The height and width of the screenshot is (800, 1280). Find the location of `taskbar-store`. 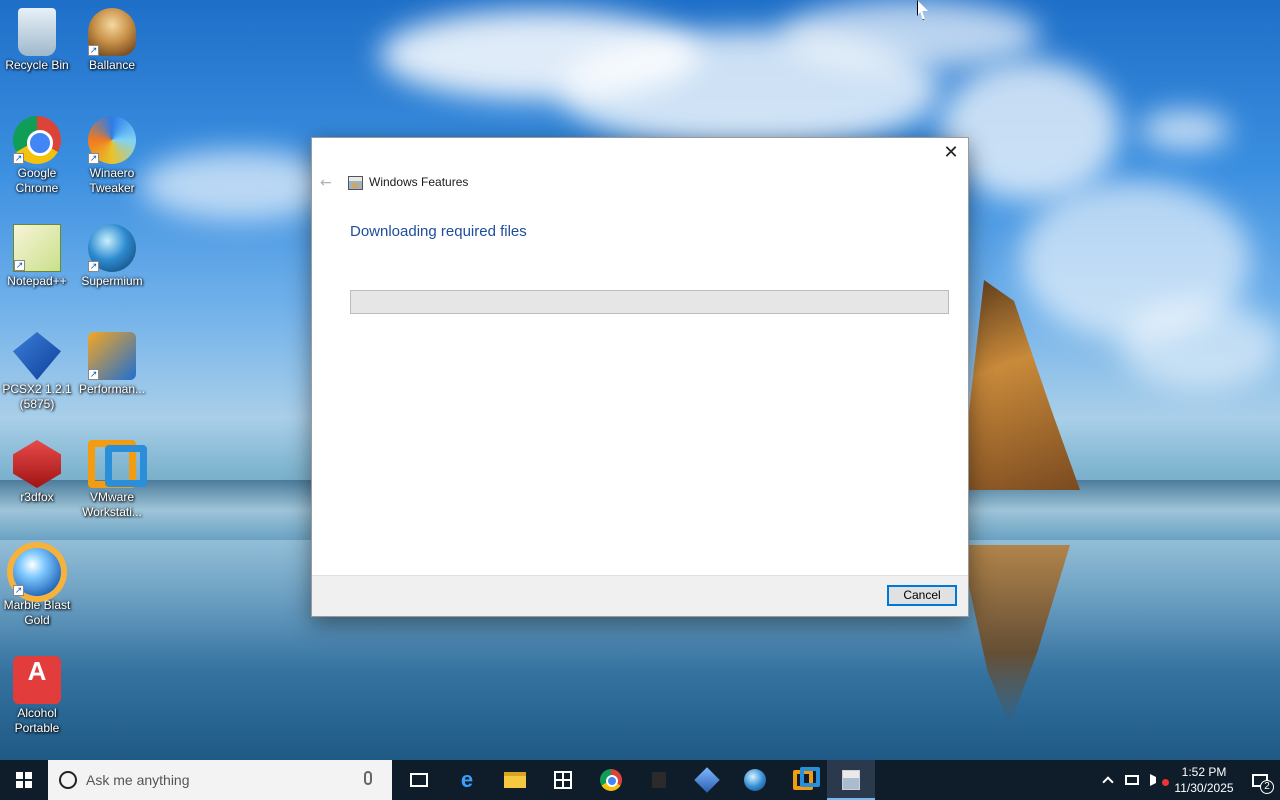

taskbar-store is located at coordinates (563, 780).